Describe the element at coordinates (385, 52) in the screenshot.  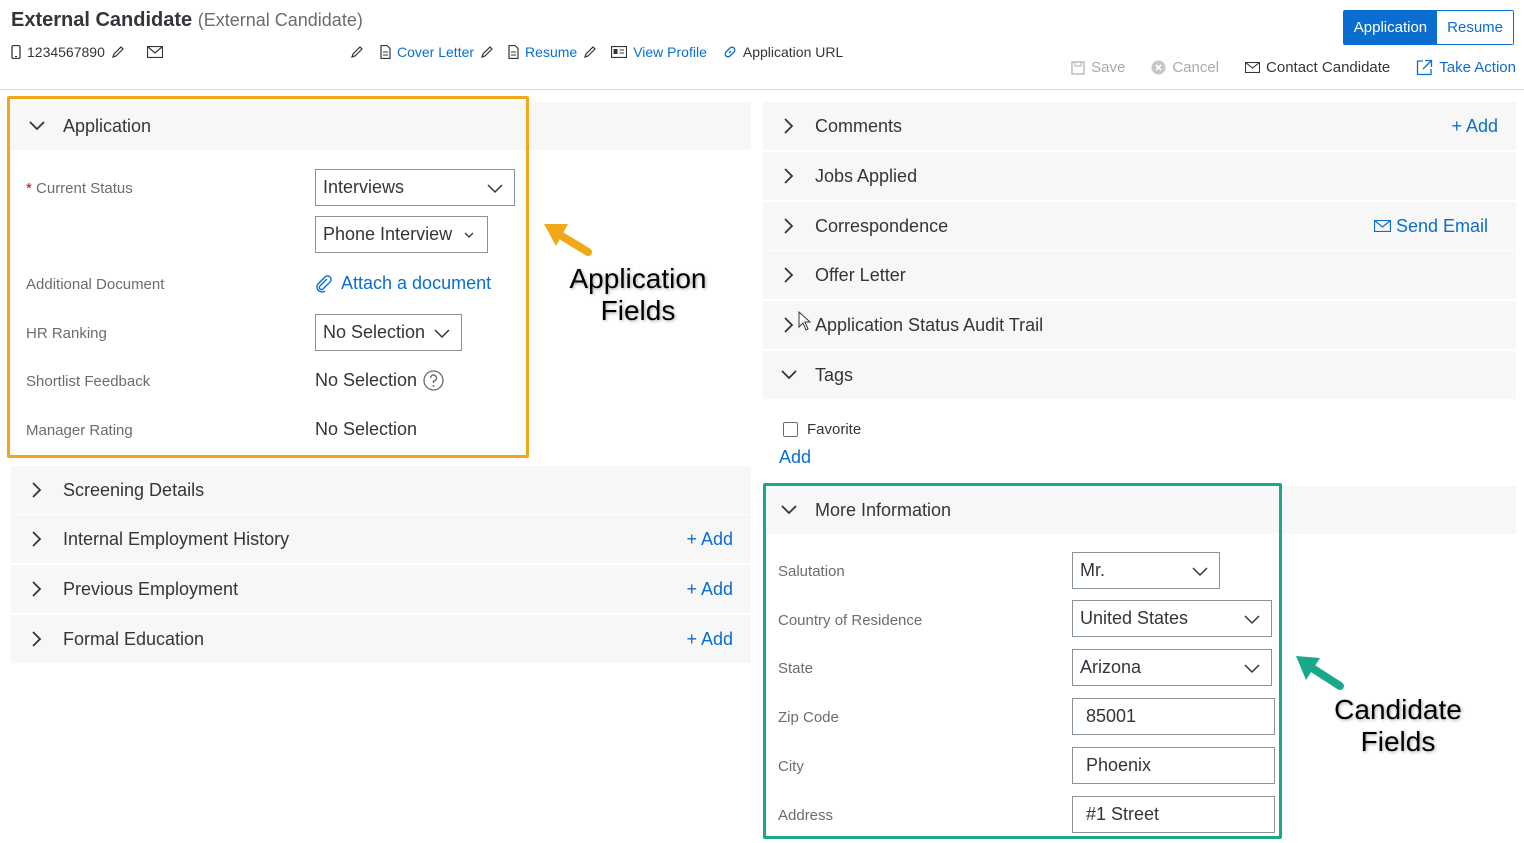
I see `document-icon` at that location.